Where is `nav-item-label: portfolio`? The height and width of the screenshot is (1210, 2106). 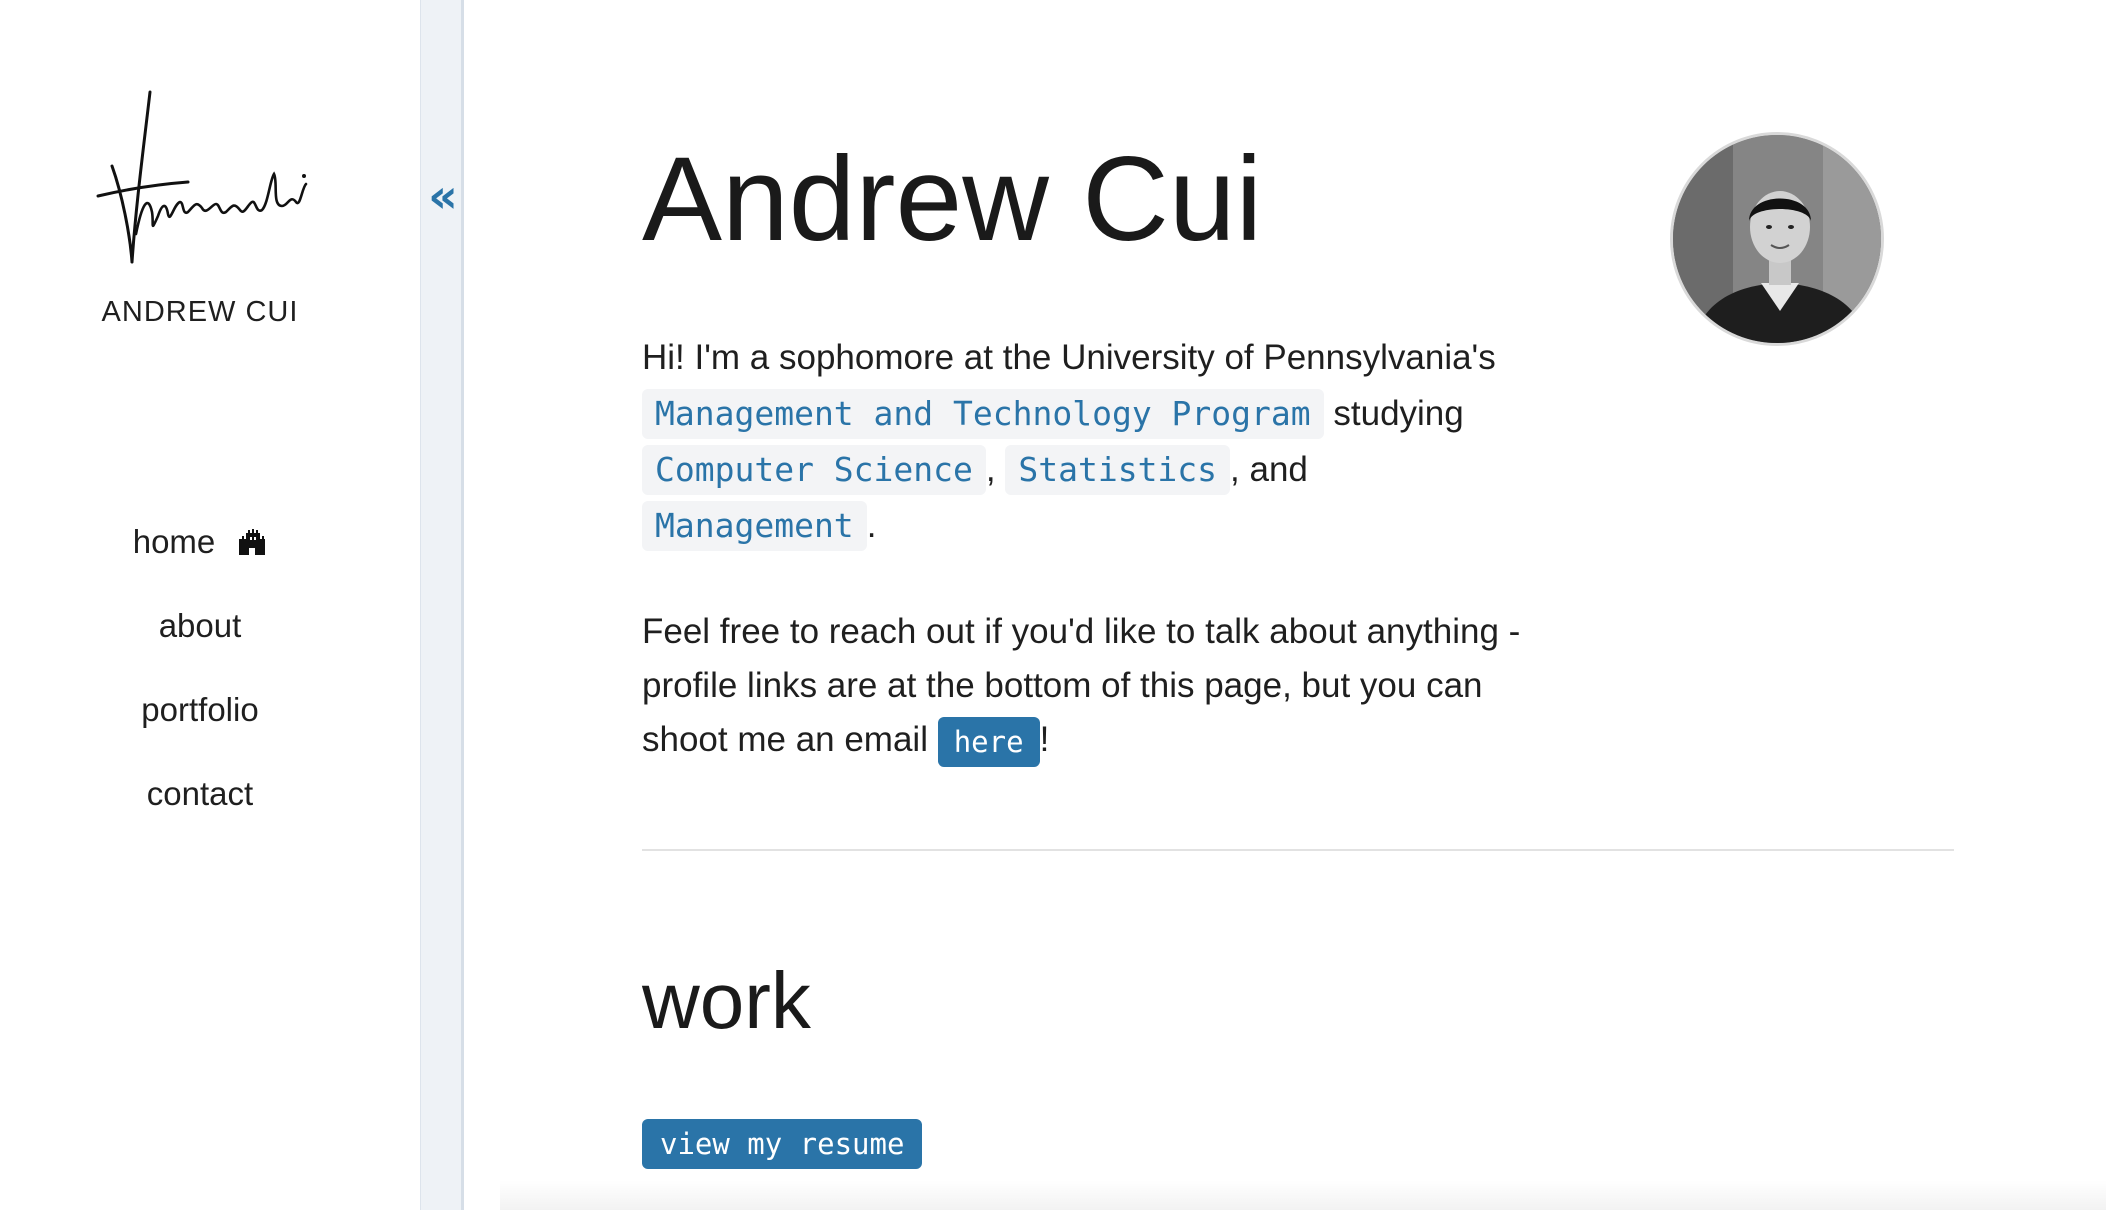
nav-item-label: portfolio is located at coordinates (200, 709).